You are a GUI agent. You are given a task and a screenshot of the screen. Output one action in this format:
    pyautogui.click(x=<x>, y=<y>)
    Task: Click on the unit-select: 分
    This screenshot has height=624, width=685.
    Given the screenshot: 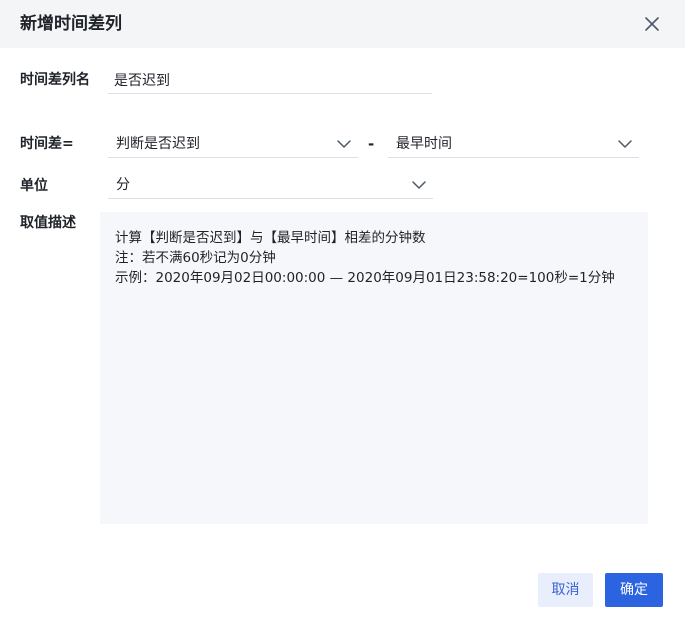 What is the action you would take?
    pyautogui.click(x=270, y=185)
    